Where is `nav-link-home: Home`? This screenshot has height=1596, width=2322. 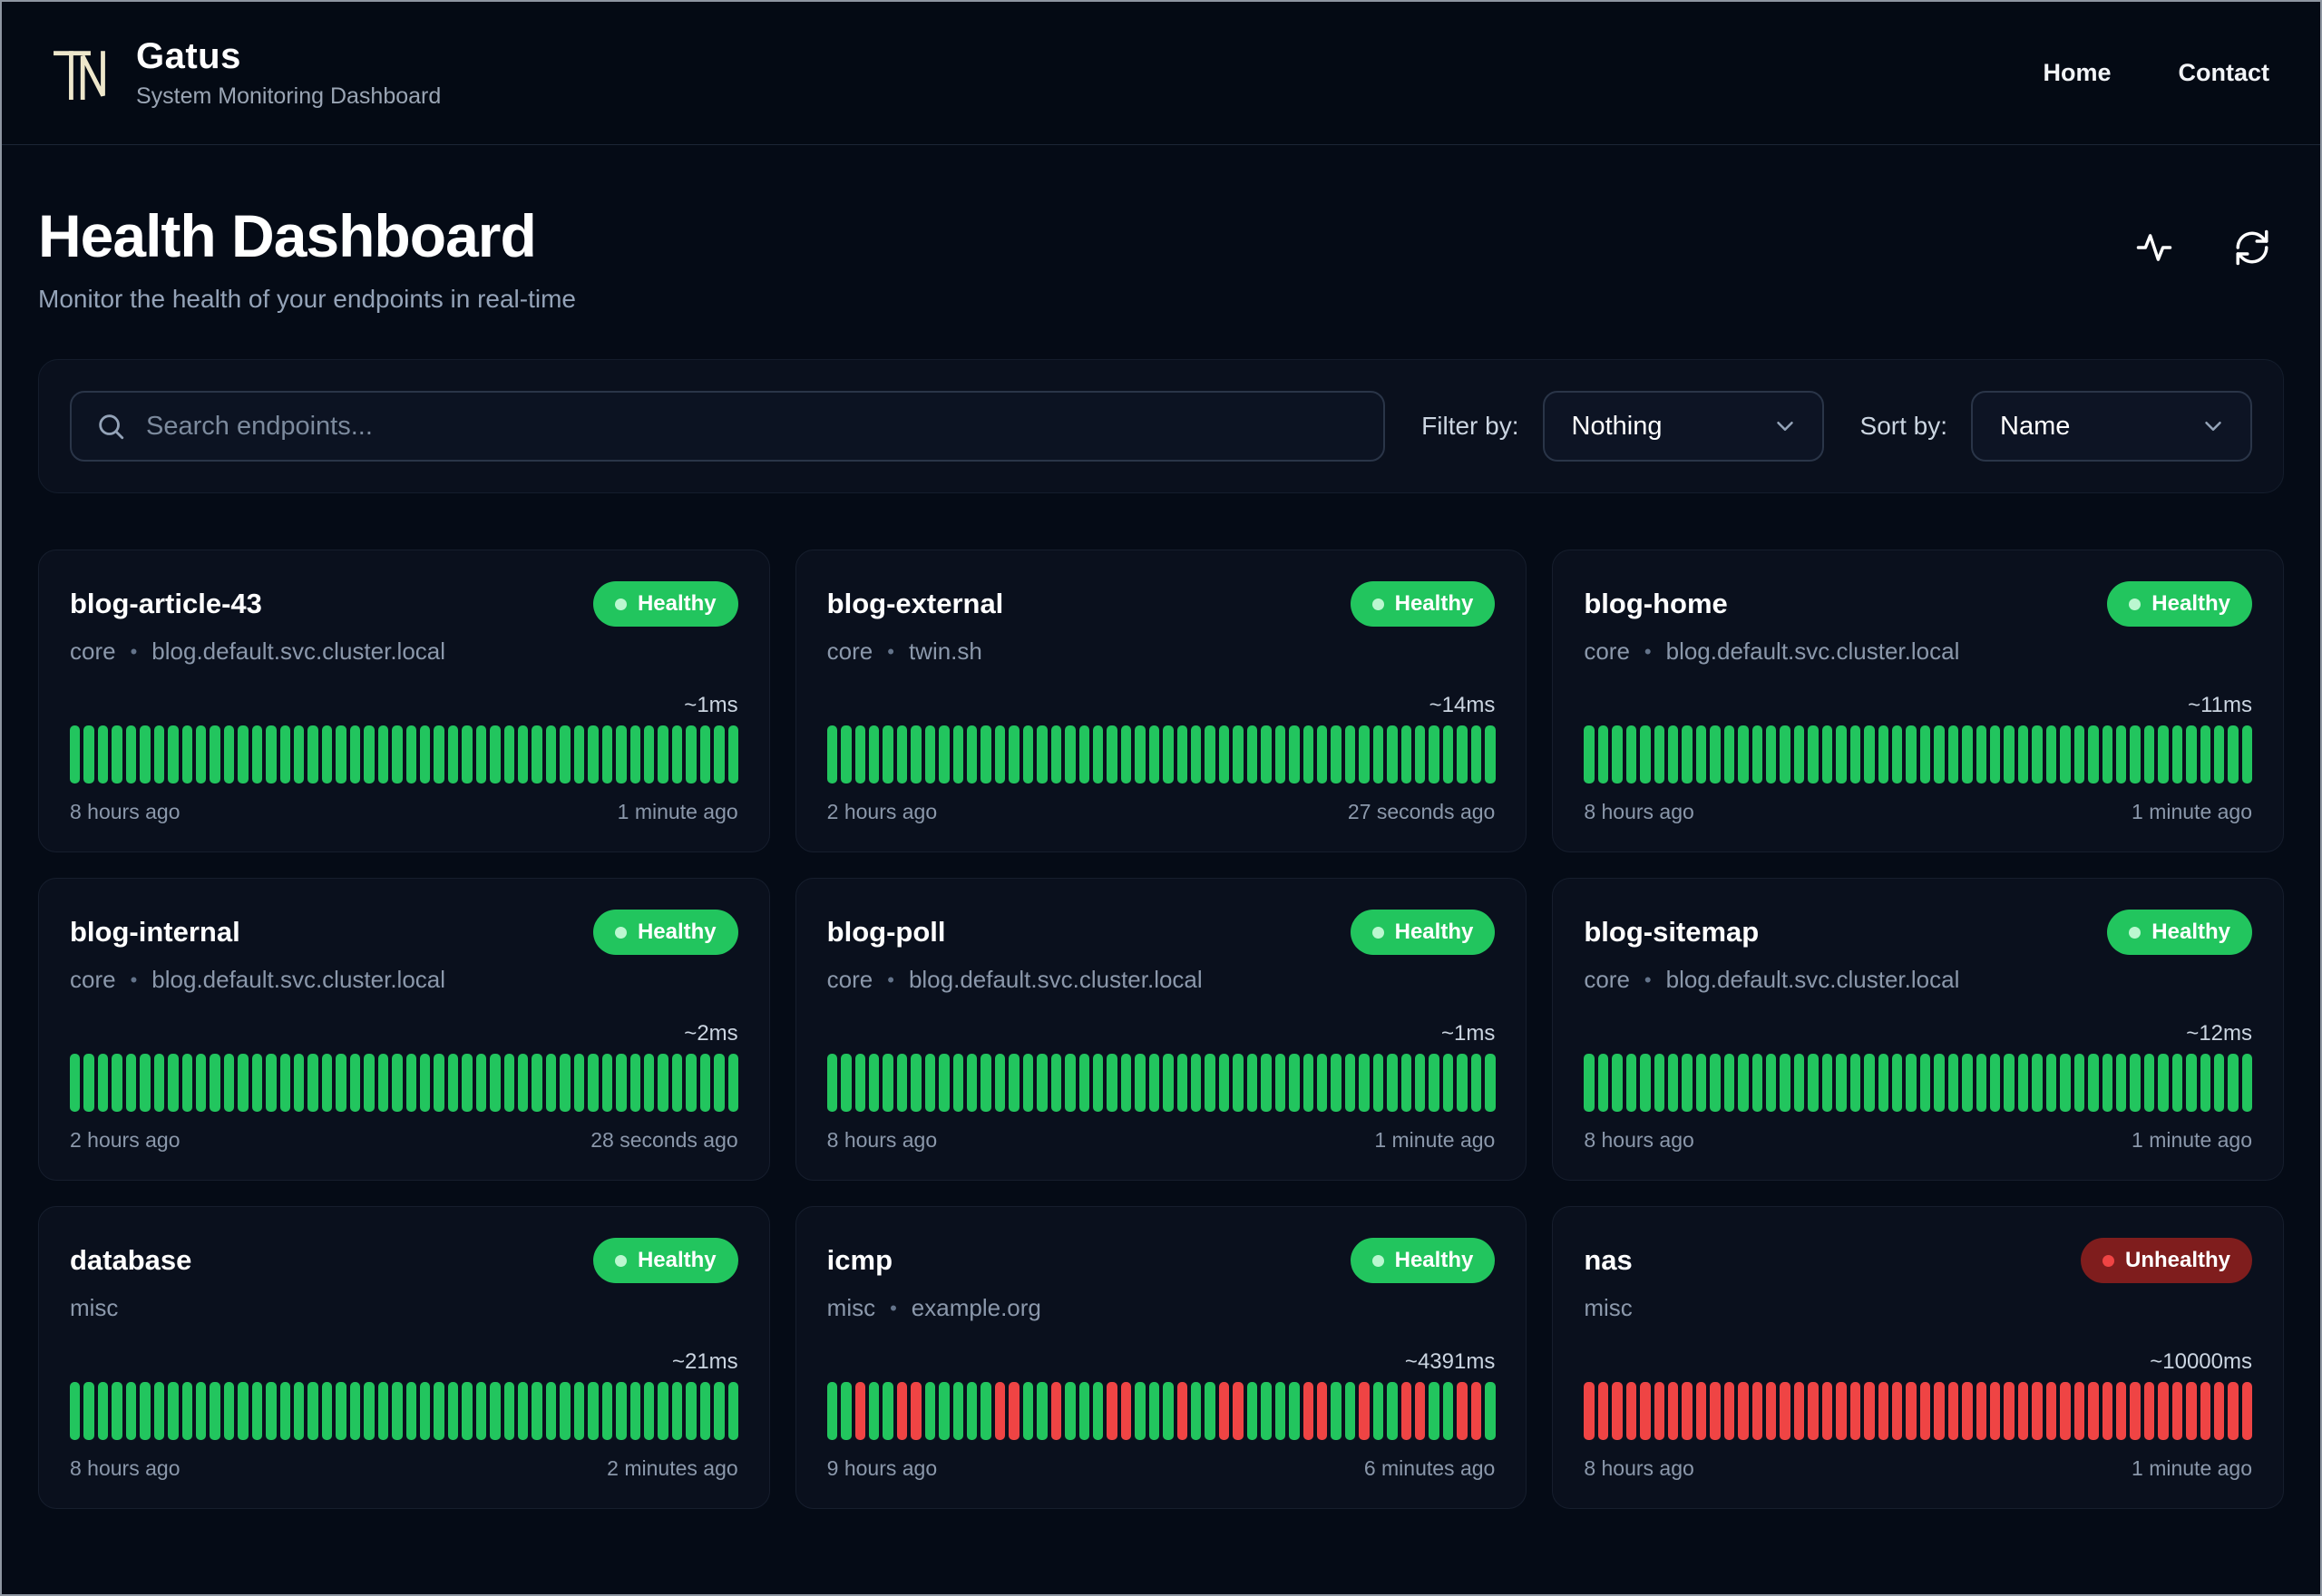 nav-link-home: Home is located at coordinates (2077, 73).